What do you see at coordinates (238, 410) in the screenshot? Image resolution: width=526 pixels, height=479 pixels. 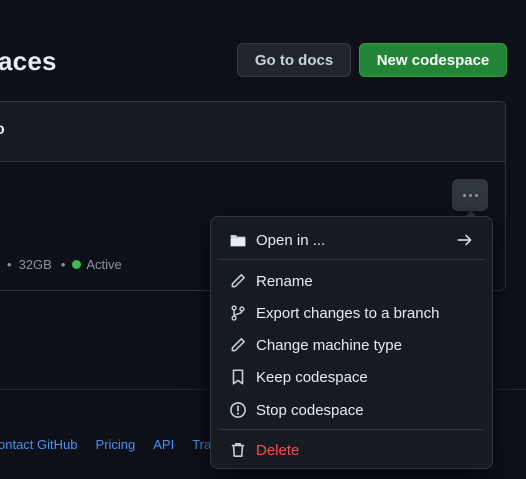 I see `stop-alert-icon` at bounding box center [238, 410].